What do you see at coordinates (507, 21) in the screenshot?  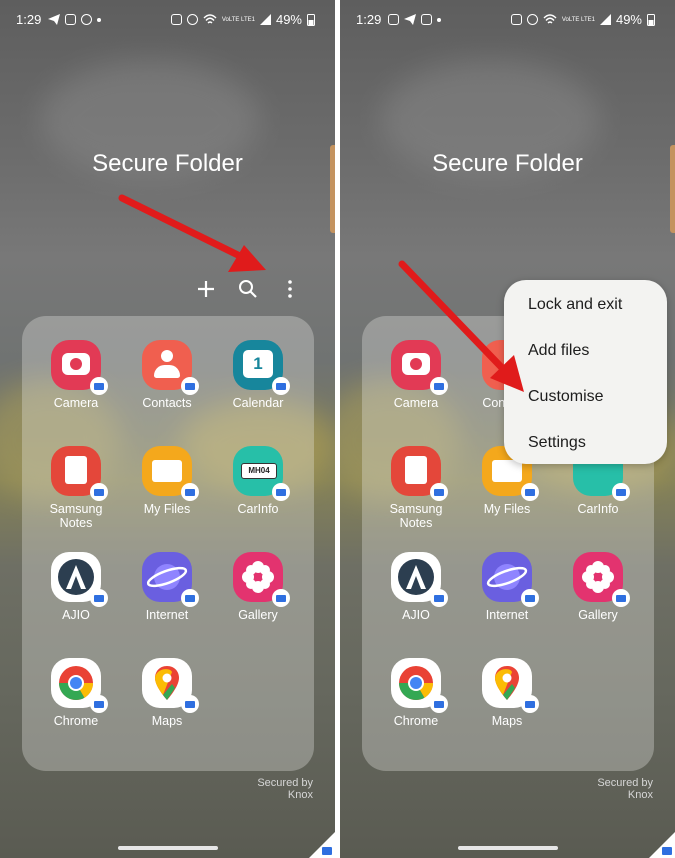 I see `status-bar: 1:29 VoLTE LTE1 49%` at bounding box center [507, 21].